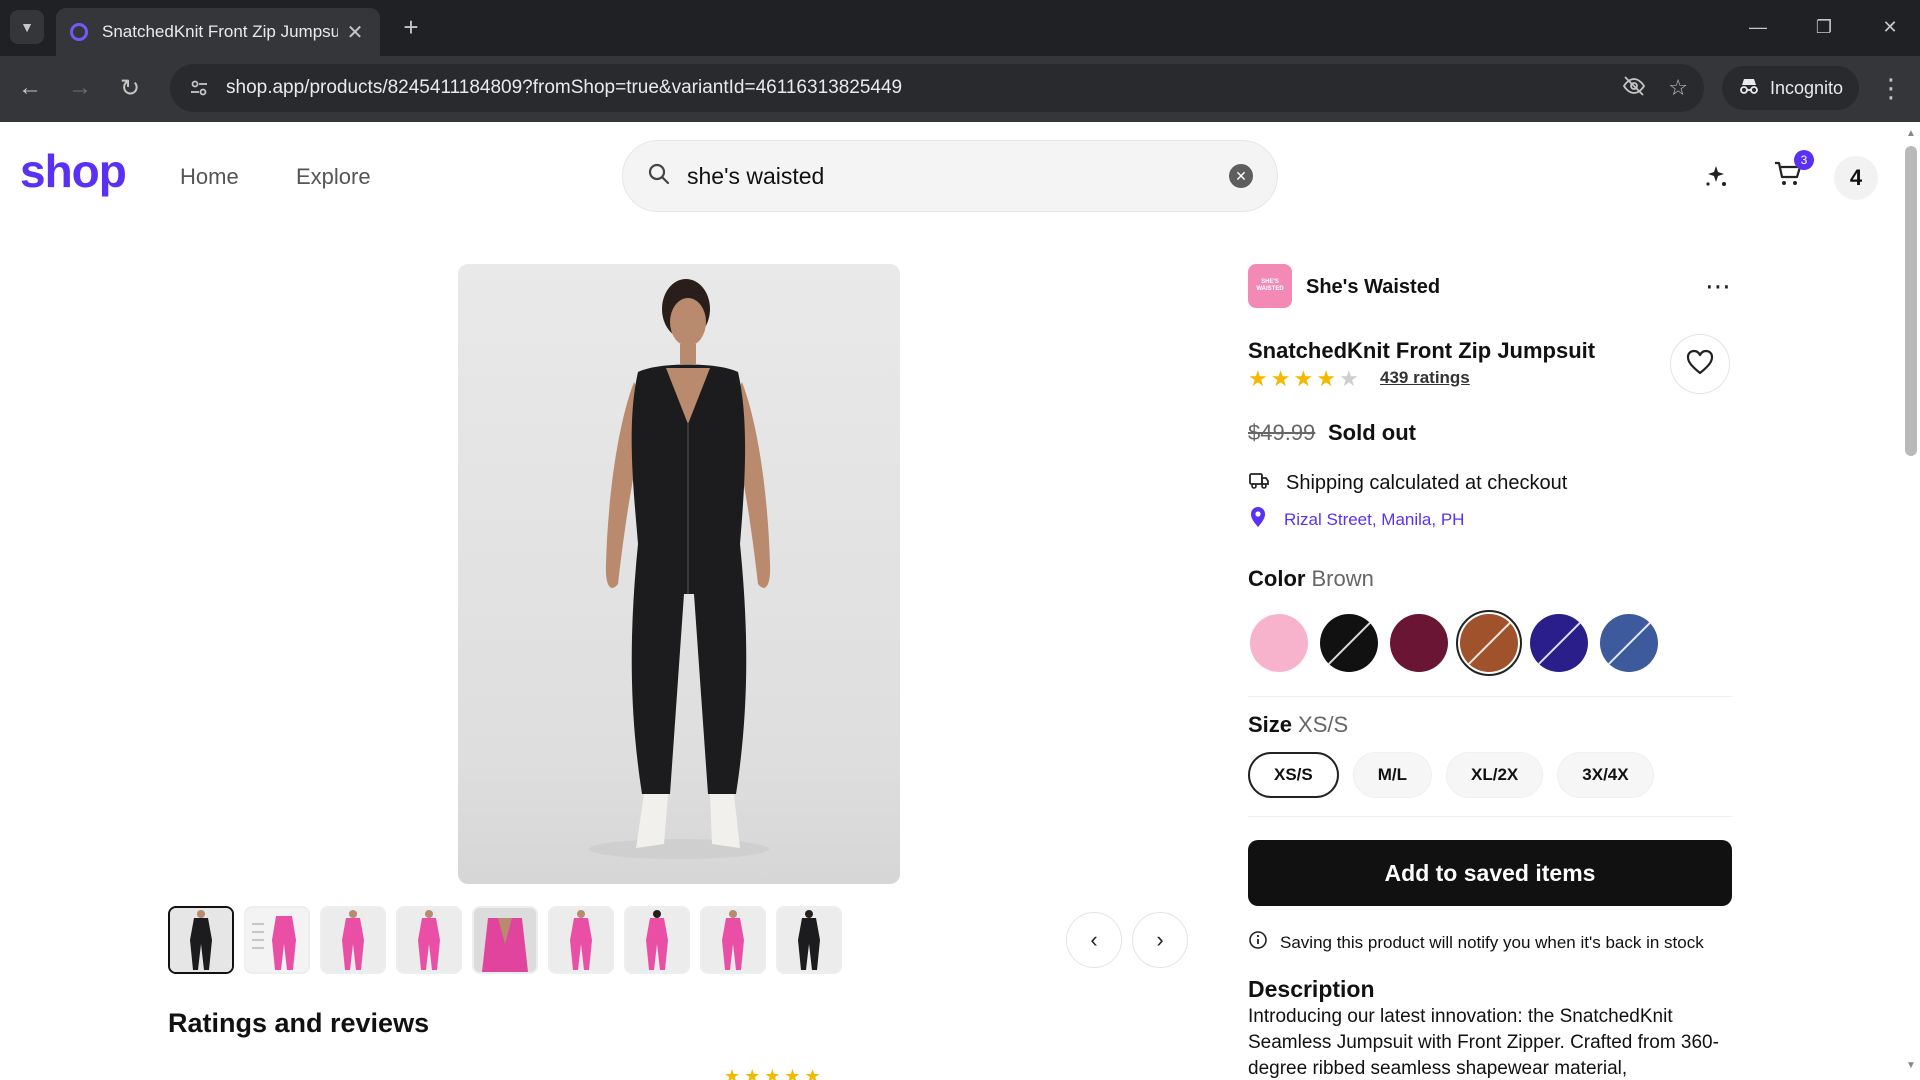 The image size is (1920, 1080). I want to click on heart-icon, so click(1700, 364).